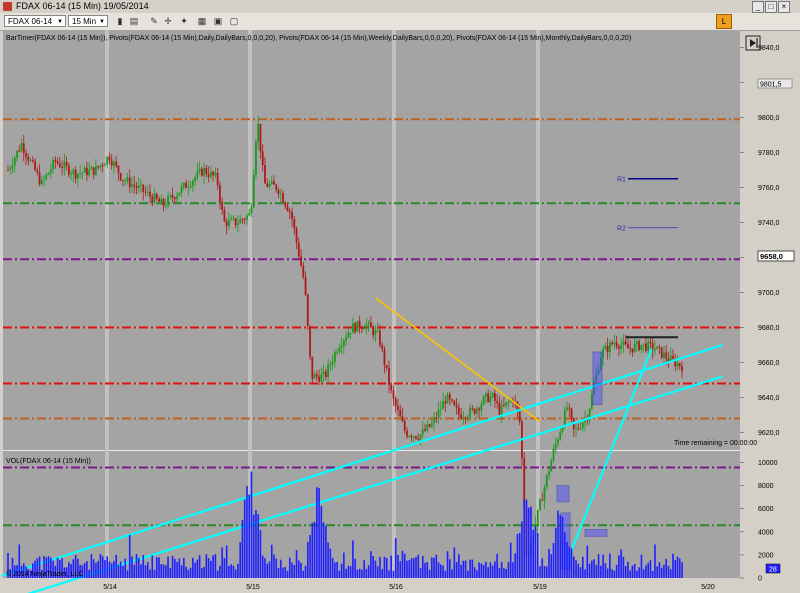 The height and width of the screenshot is (593, 800). I want to click on instrument-select: FDAX 06-14 ▼, so click(35, 21).